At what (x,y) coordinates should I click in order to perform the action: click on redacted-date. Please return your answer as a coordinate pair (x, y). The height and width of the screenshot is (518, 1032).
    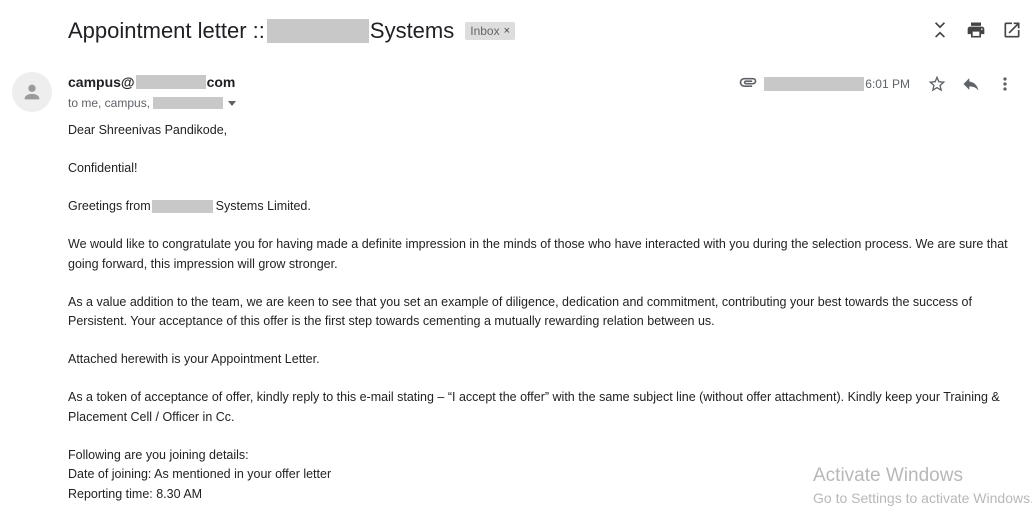
    Looking at the image, I should click on (814, 84).